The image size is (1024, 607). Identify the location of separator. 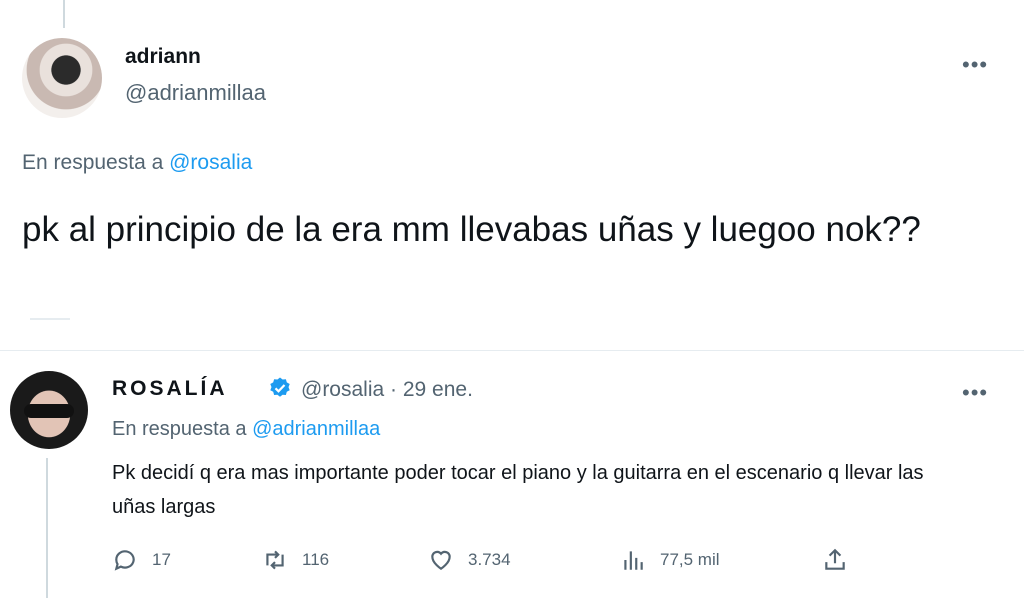
(512, 350).